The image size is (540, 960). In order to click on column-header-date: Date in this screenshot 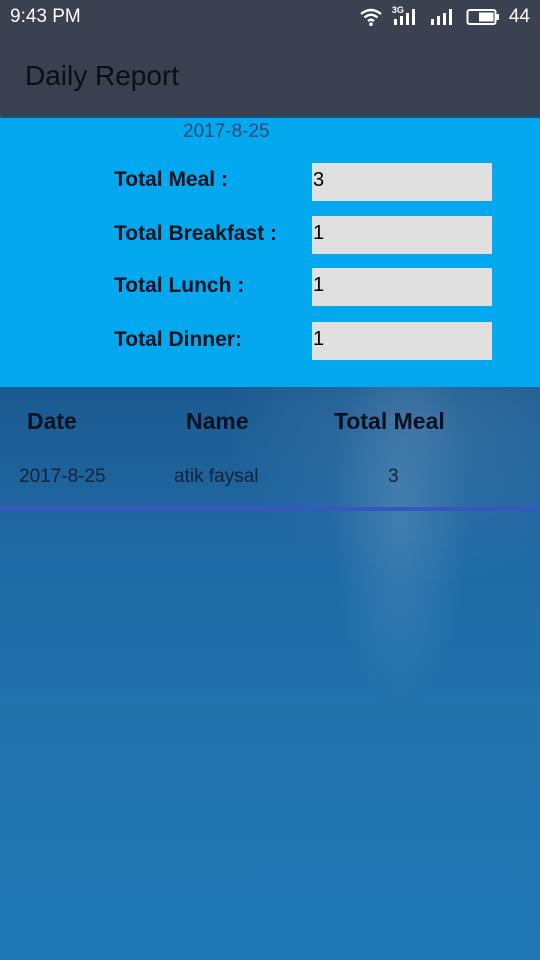, I will do `click(52, 421)`.